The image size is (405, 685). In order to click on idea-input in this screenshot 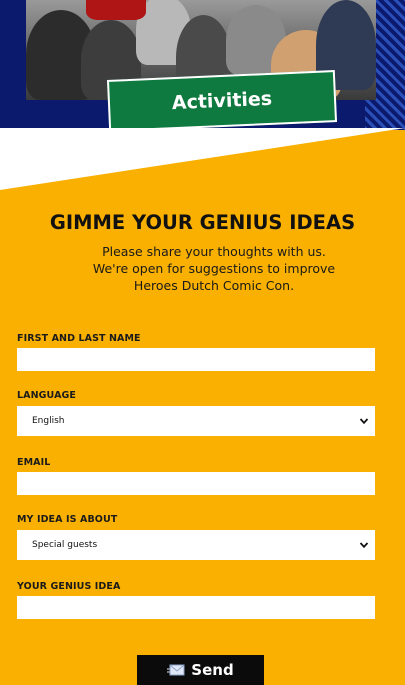, I will do `click(196, 607)`.